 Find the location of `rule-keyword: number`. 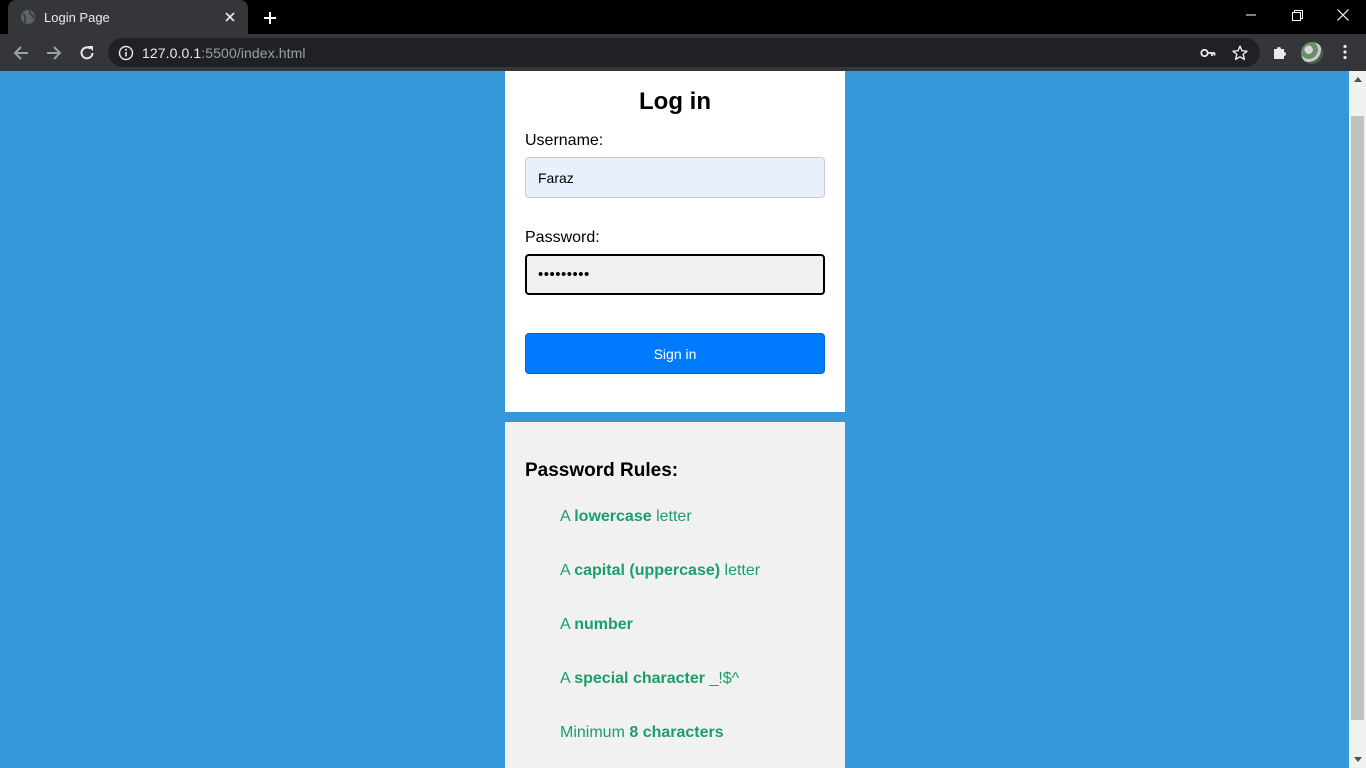

rule-keyword: number is located at coordinates (603, 624).